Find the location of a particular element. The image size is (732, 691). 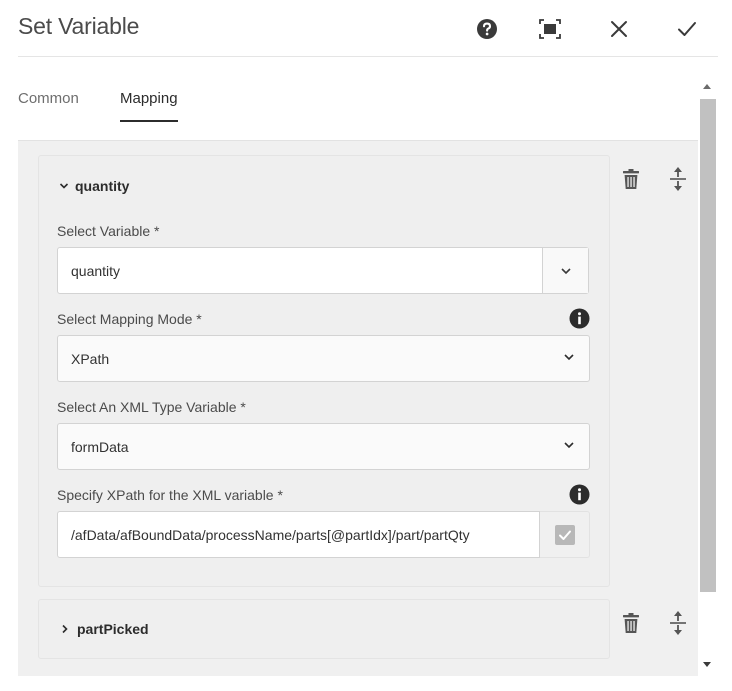

scroll-up-arrow-icon is located at coordinates (707, 86).